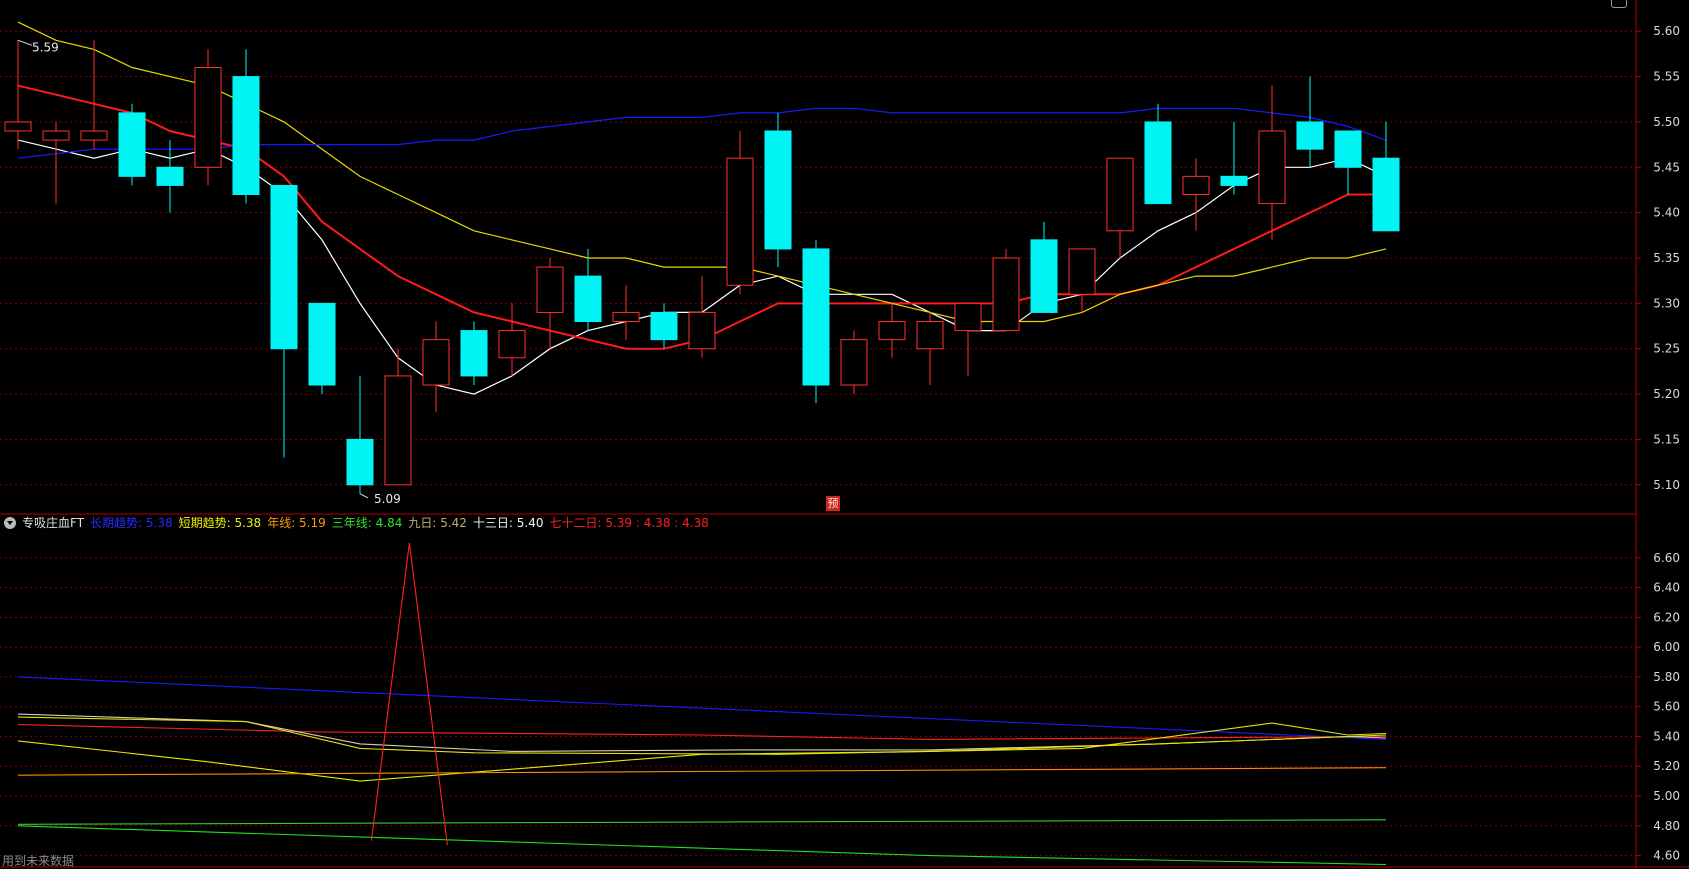  Describe the element at coordinates (1666, 707) in the screenshot. I see `indicator-tick-label: 5.60` at that location.